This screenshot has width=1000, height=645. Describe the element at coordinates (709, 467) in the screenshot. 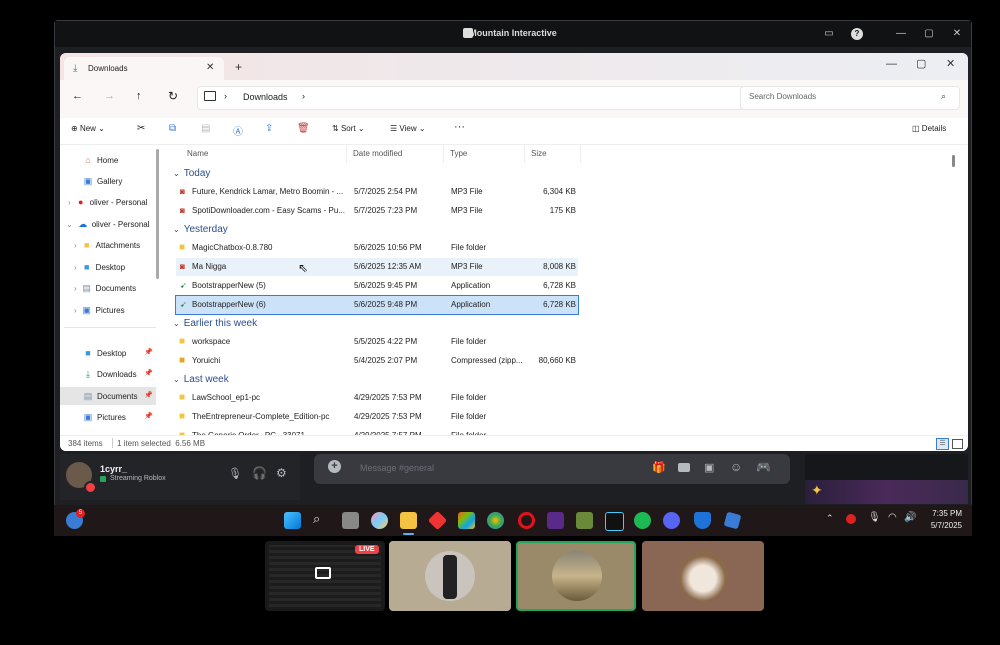

I see `sticker-icon: ▣` at that location.